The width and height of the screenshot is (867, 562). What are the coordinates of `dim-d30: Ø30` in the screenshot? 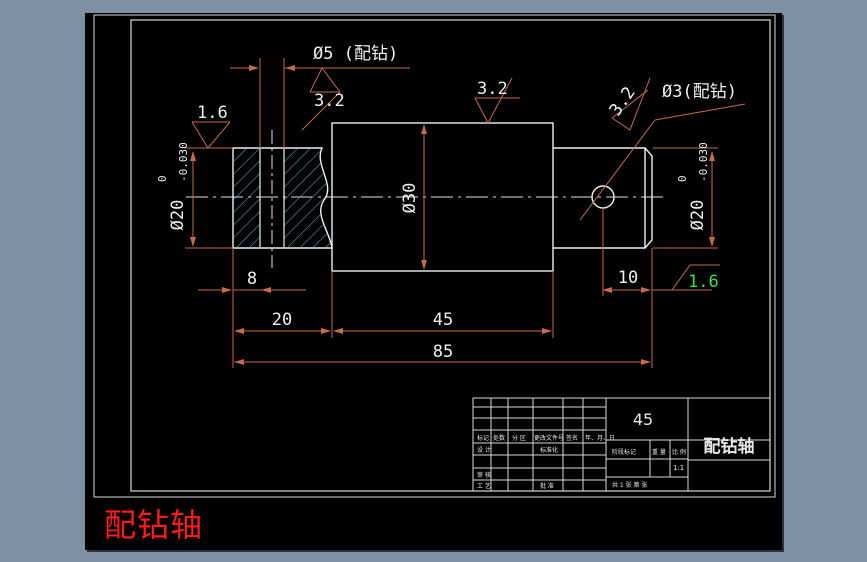 It's located at (410, 198).